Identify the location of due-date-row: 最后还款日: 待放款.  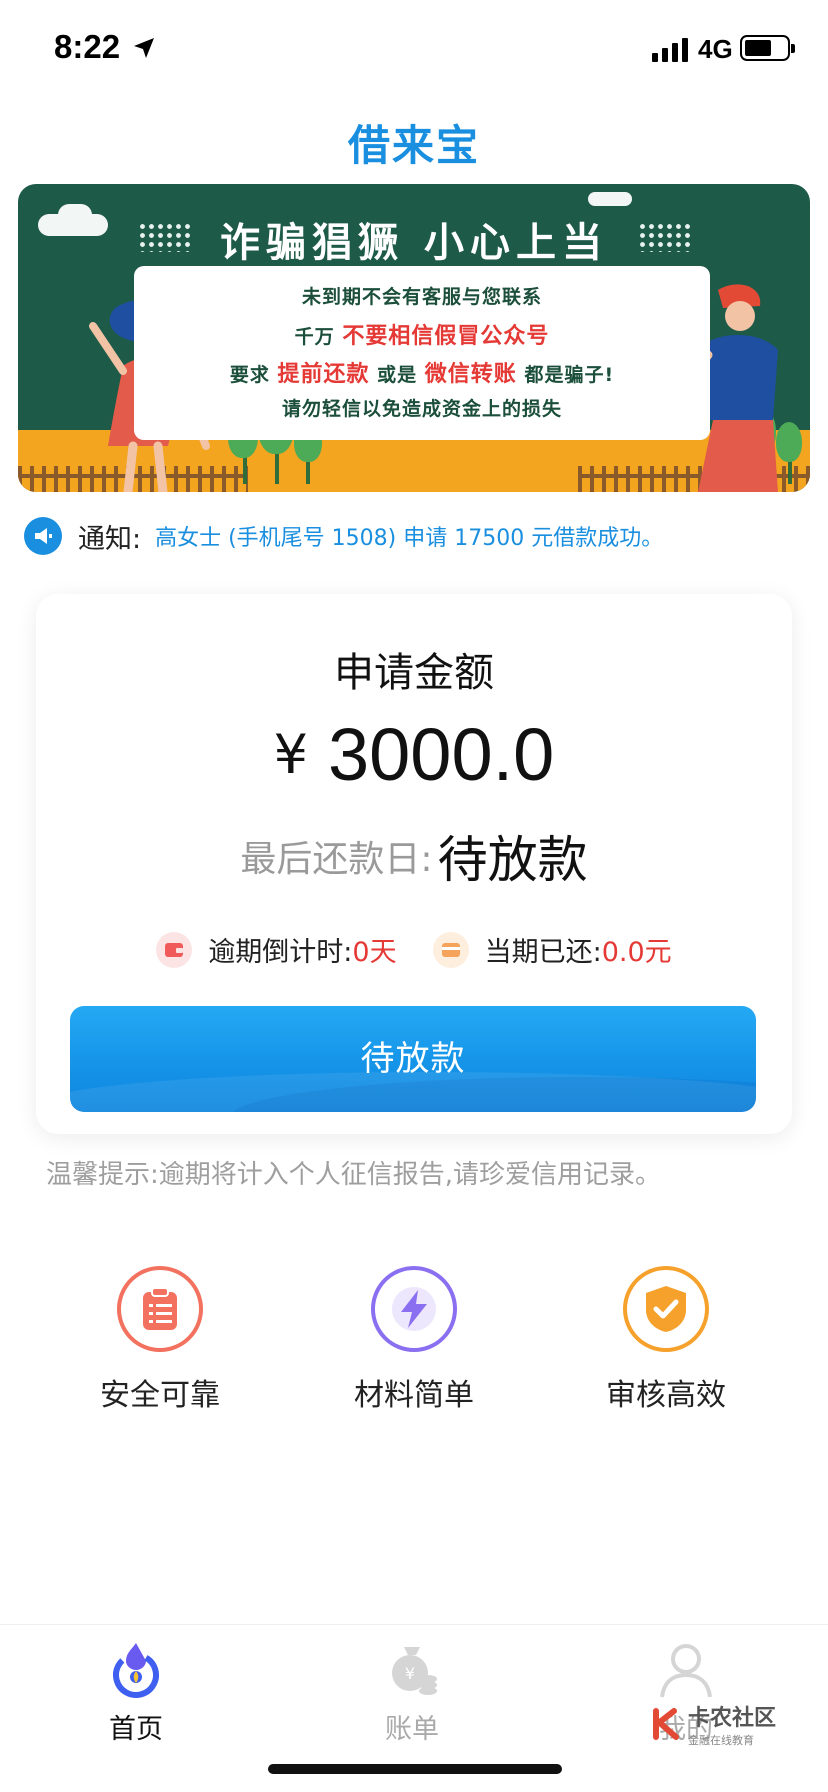
(414, 856).